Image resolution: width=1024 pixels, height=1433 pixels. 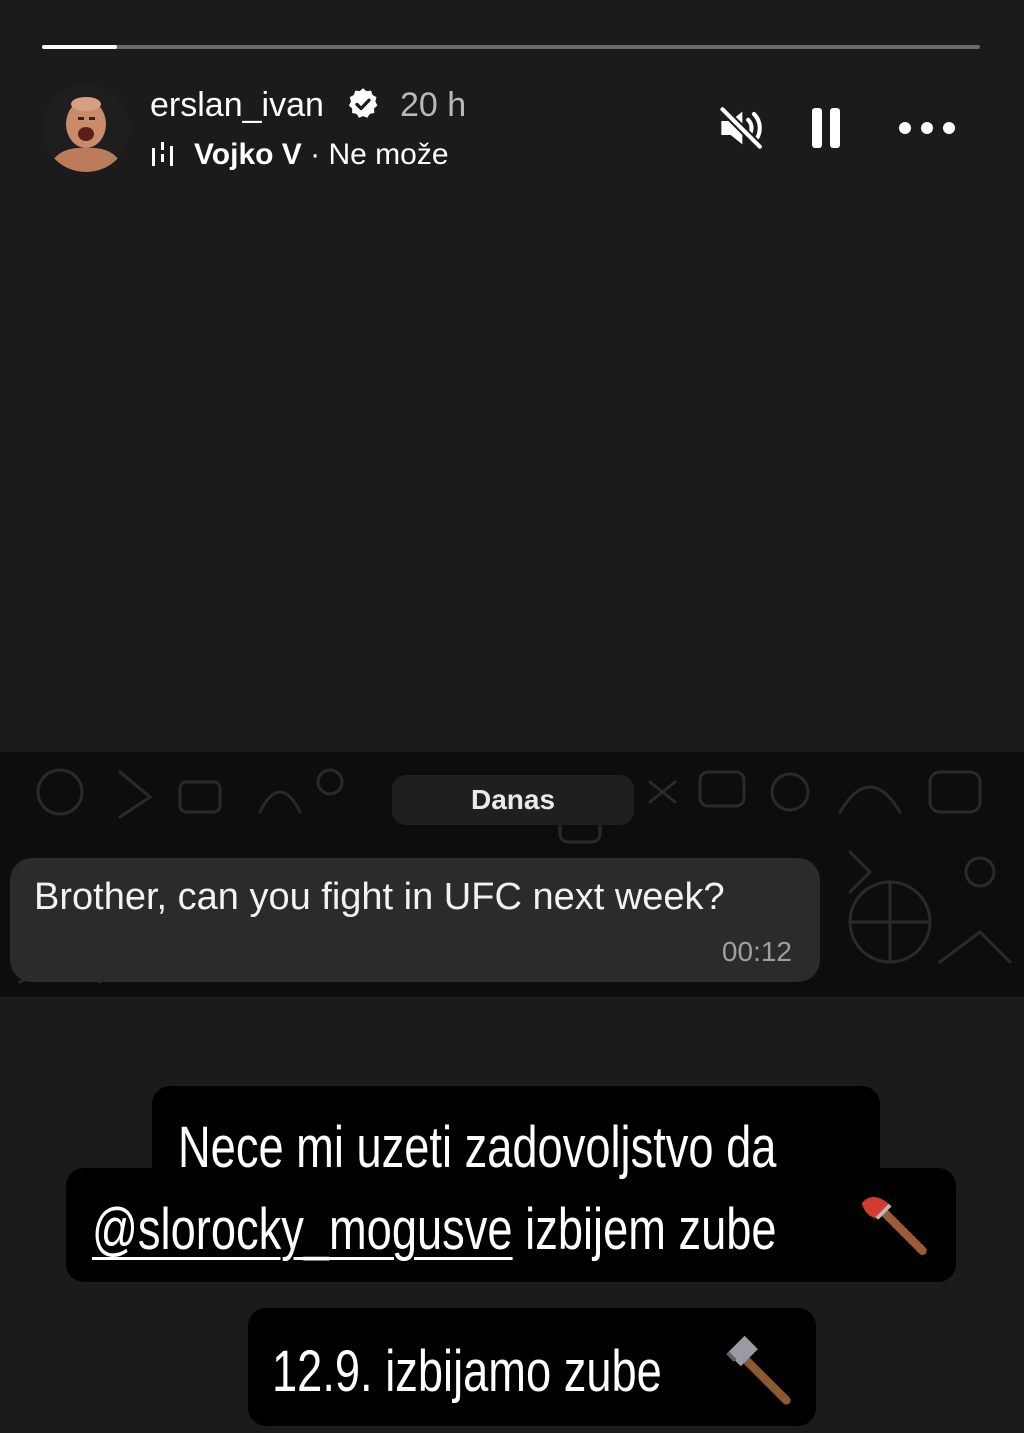 I want to click on music-bars-icon, so click(x=162, y=154).